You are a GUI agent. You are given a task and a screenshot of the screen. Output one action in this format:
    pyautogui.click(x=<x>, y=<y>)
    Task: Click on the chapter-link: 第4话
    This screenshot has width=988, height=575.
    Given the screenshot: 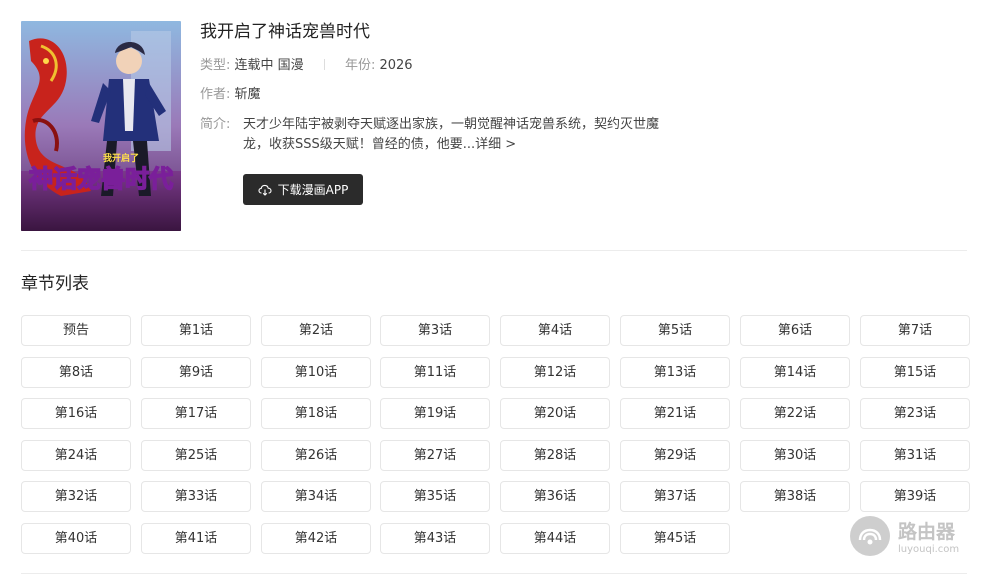 What is the action you would take?
    pyautogui.click(x=555, y=330)
    